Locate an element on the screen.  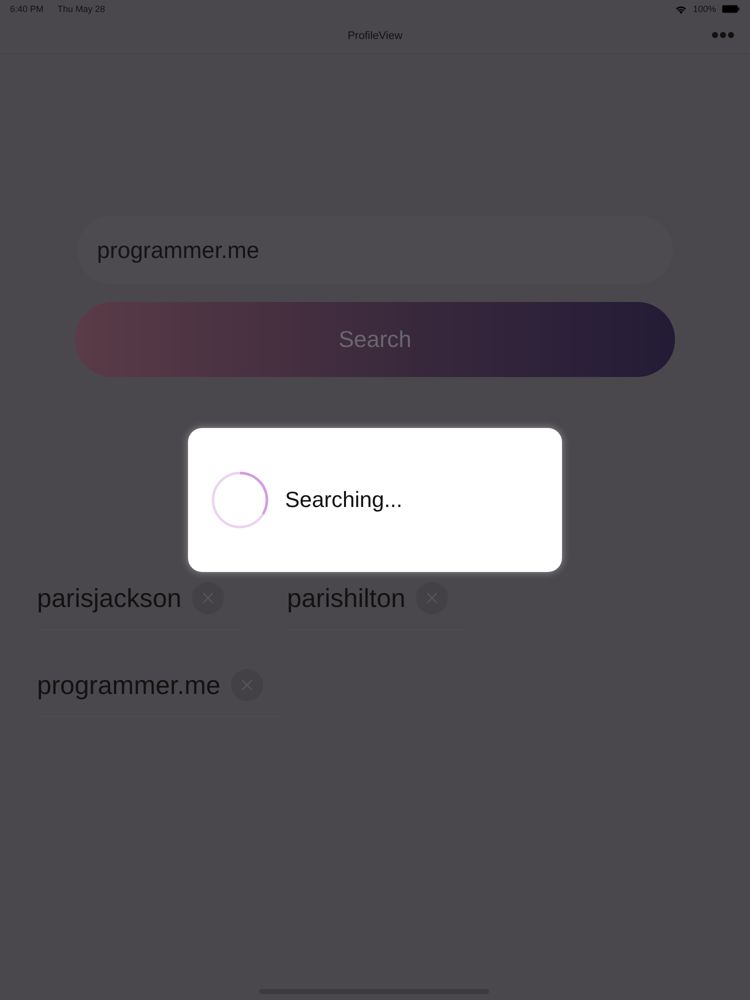
wifi-icon is located at coordinates (680, 9).